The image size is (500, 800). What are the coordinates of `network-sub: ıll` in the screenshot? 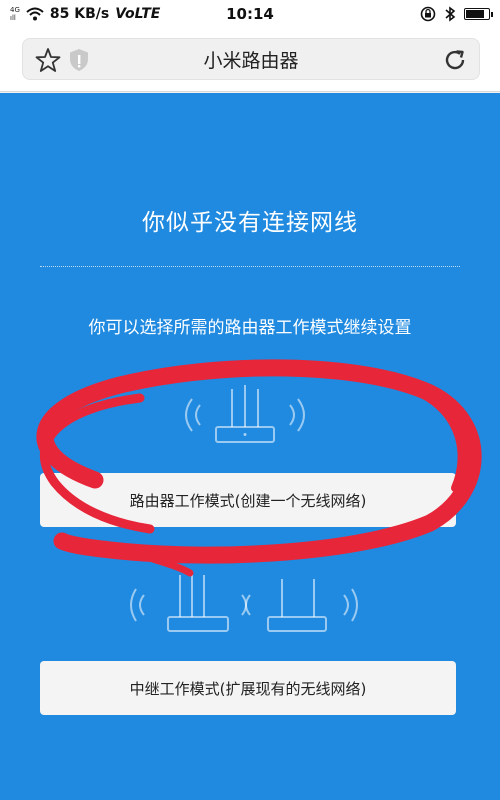 It's located at (13, 18).